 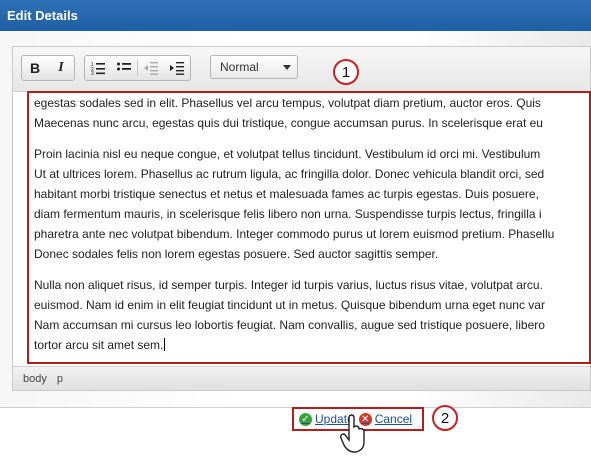 What do you see at coordinates (92, 73) in the screenshot?
I see `svg-text: 3` at bounding box center [92, 73].